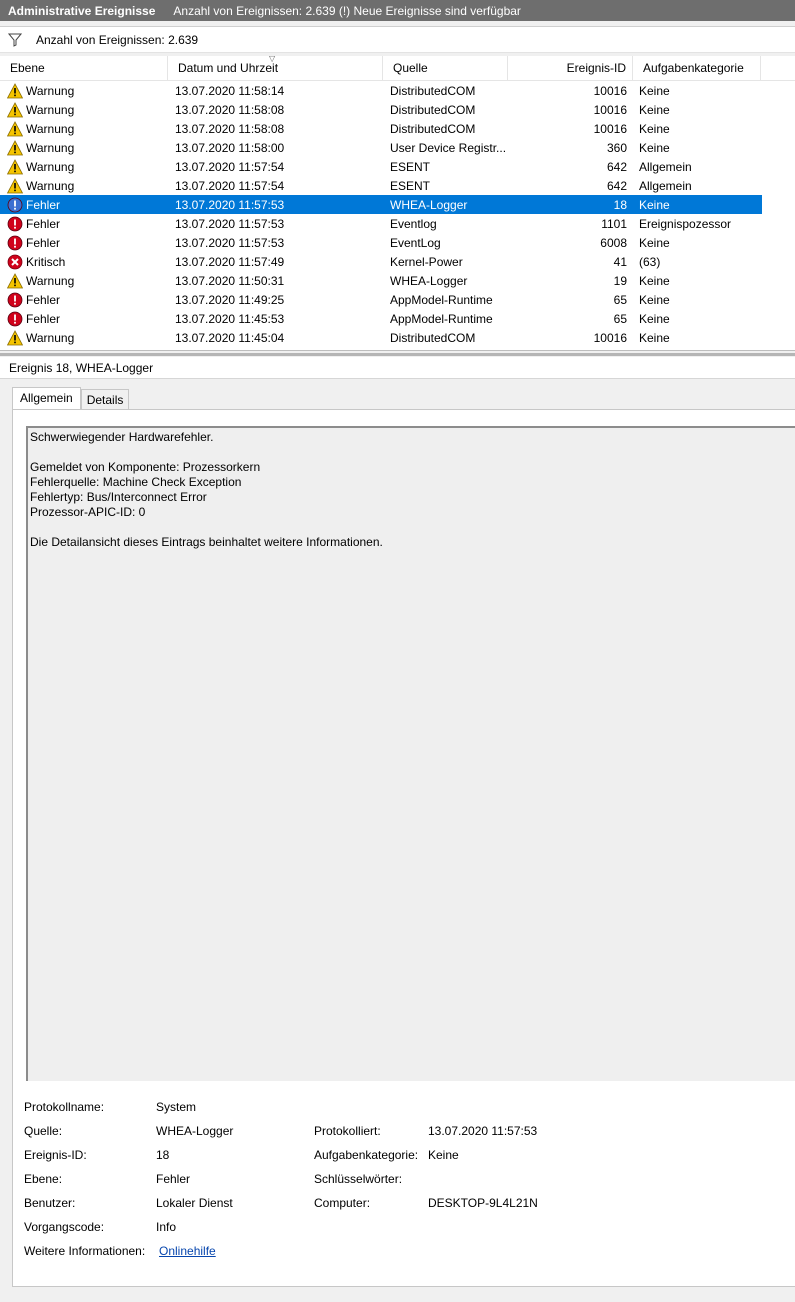 Image resolution: width=795 pixels, height=1302 pixels. Describe the element at coordinates (230, 185) in the screenshot. I see `event-date: 13.07.2020 11:57:54` at that location.